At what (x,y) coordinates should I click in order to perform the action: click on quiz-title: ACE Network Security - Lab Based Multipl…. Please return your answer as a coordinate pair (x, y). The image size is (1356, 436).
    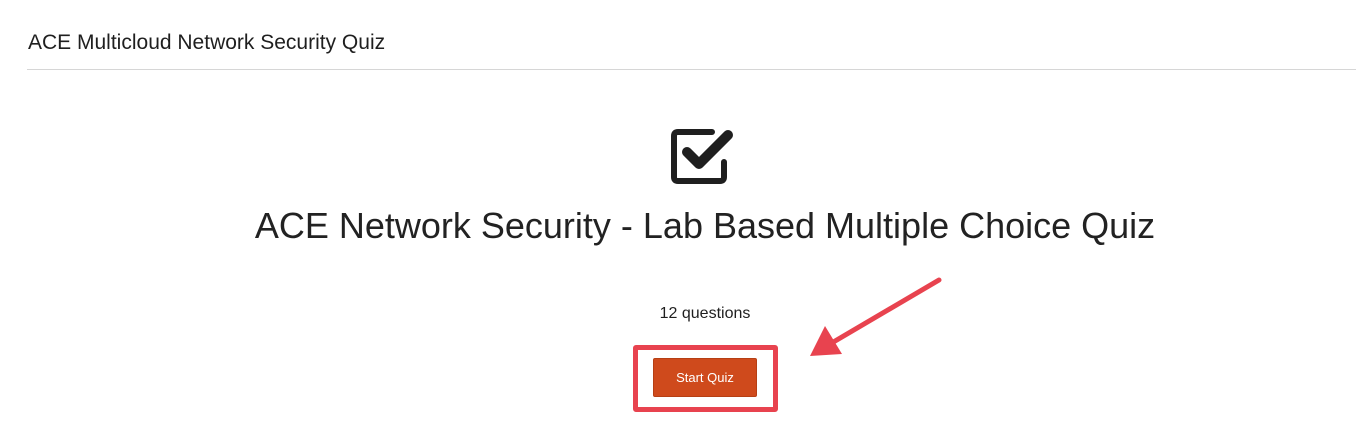
    Looking at the image, I should click on (705, 225).